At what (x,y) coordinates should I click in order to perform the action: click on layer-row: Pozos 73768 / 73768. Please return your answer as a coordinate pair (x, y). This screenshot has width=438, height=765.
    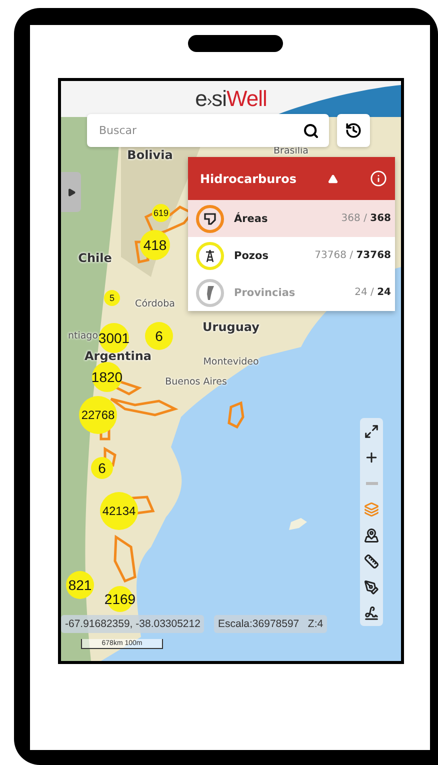
    Looking at the image, I should click on (291, 255).